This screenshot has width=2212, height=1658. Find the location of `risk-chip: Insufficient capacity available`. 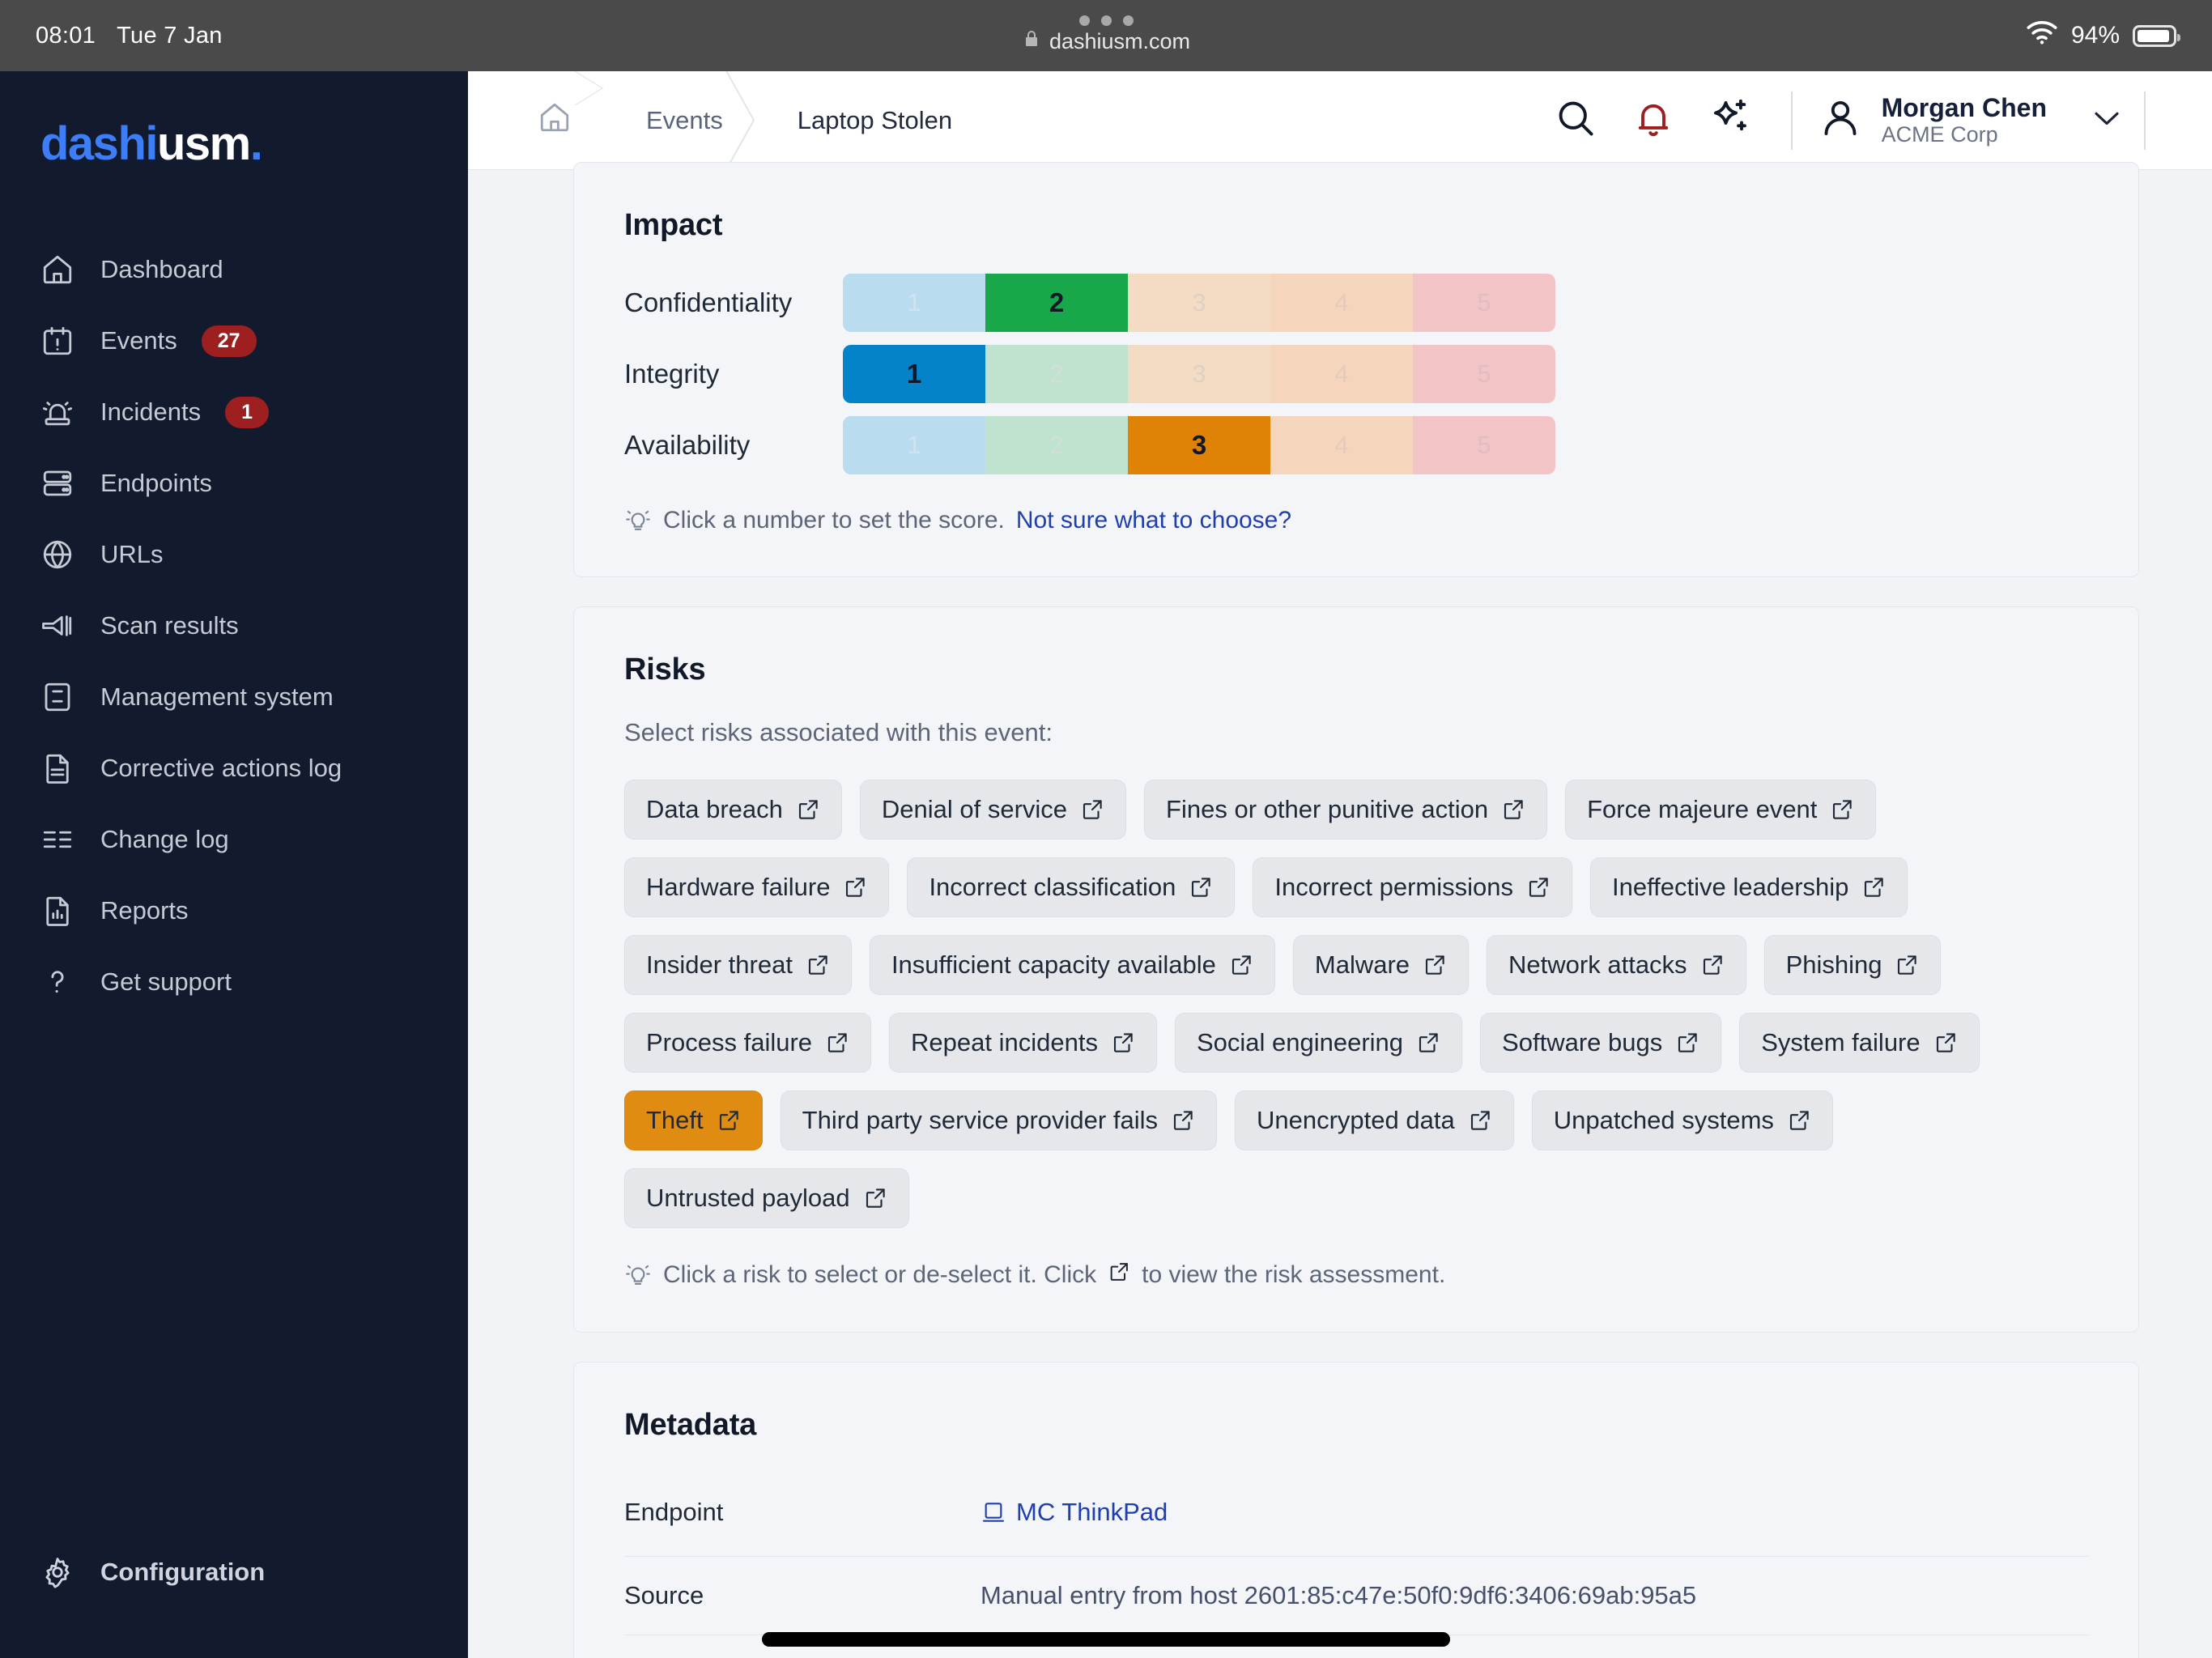

risk-chip: Insufficient capacity available is located at coordinates (1072, 965).